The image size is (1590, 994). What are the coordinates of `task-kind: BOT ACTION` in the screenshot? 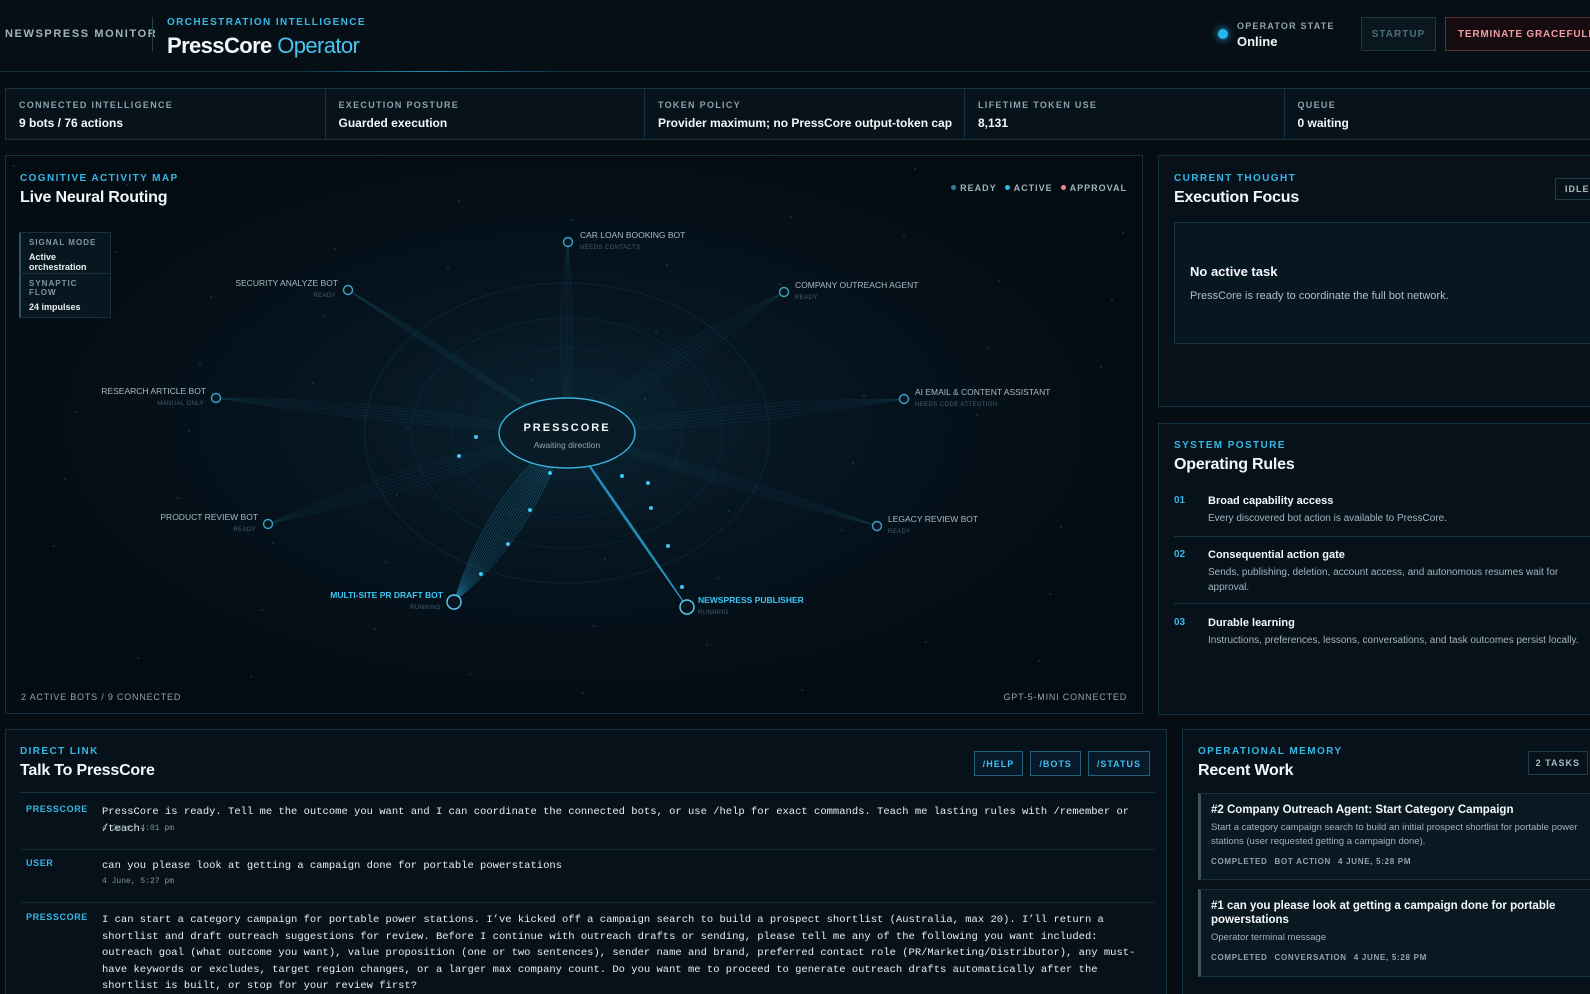 It's located at (1303, 861).